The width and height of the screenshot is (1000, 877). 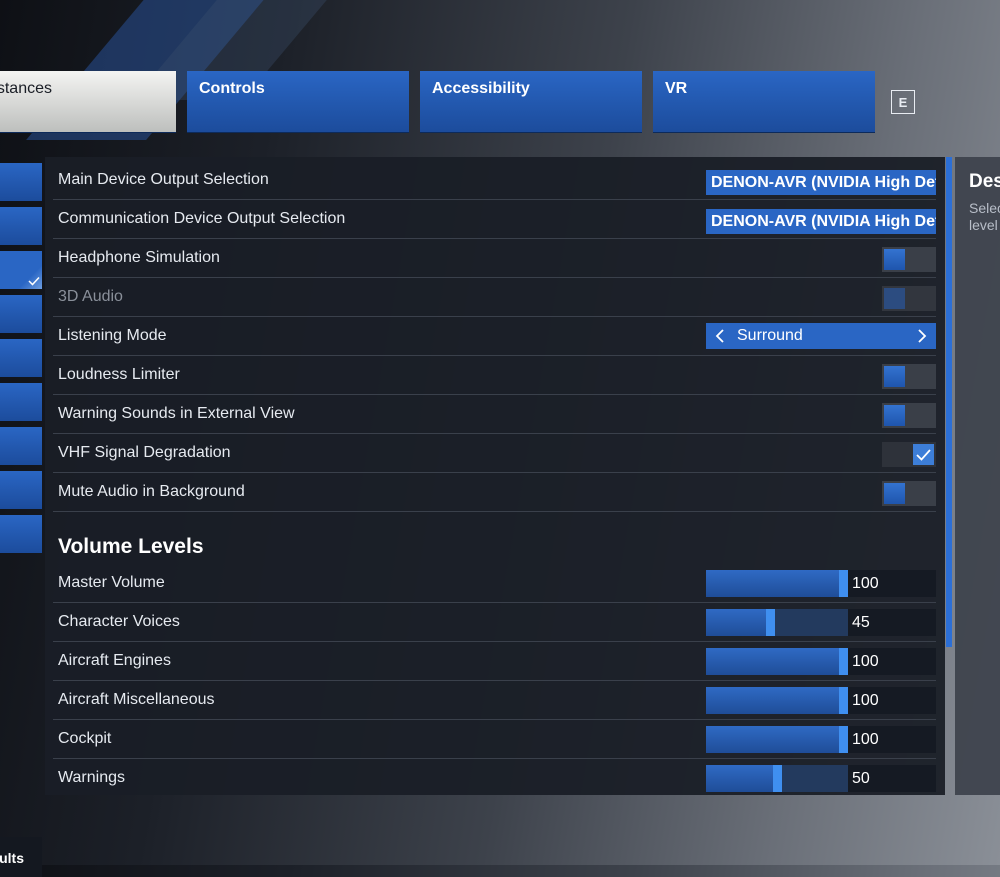 I want to click on description-title: Des, so click(x=984, y=181).